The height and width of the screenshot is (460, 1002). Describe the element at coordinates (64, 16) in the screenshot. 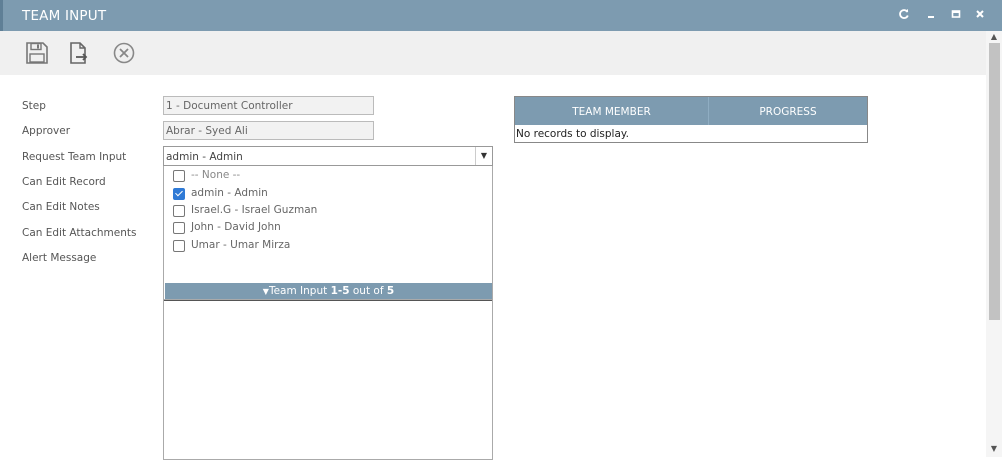

I see `window-title: TEAM INPUT` at that location.